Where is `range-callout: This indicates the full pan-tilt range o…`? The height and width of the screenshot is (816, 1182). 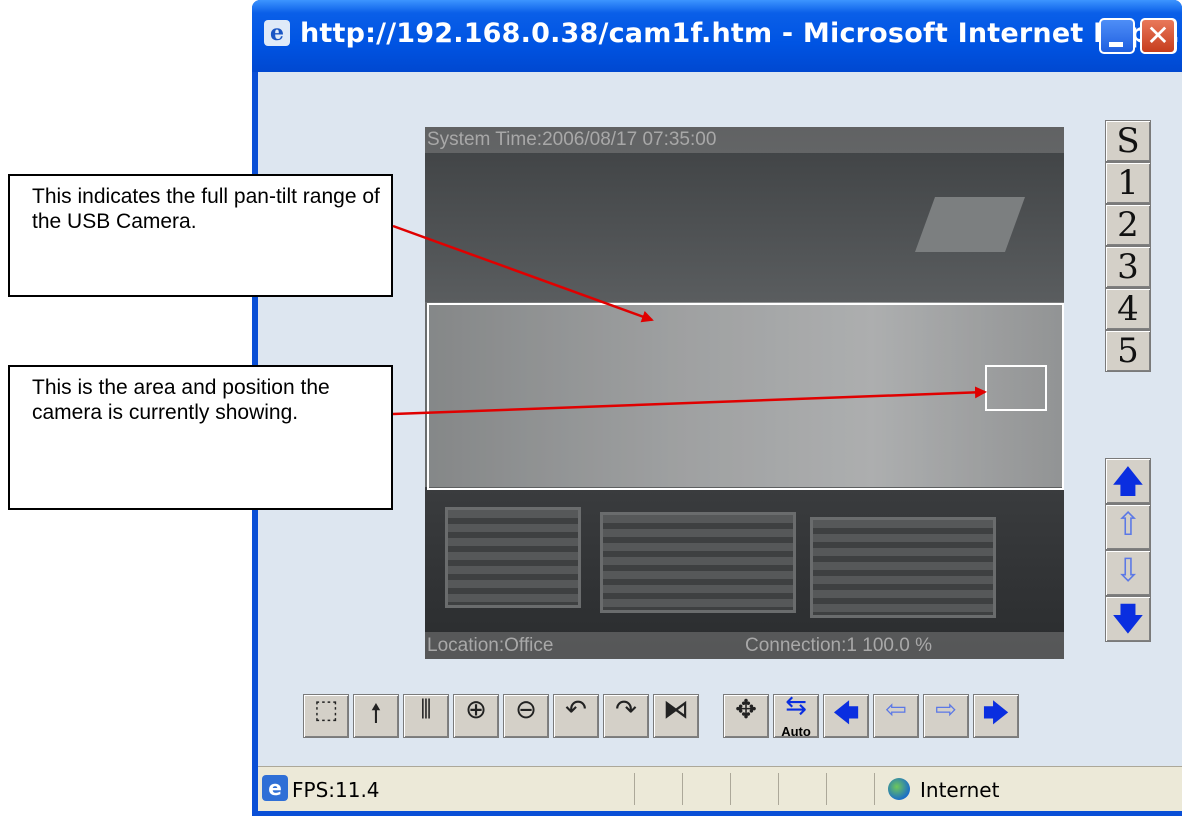
range-callout: This indicates the full pan-tilt range o… is located at coordinates (200, 235).